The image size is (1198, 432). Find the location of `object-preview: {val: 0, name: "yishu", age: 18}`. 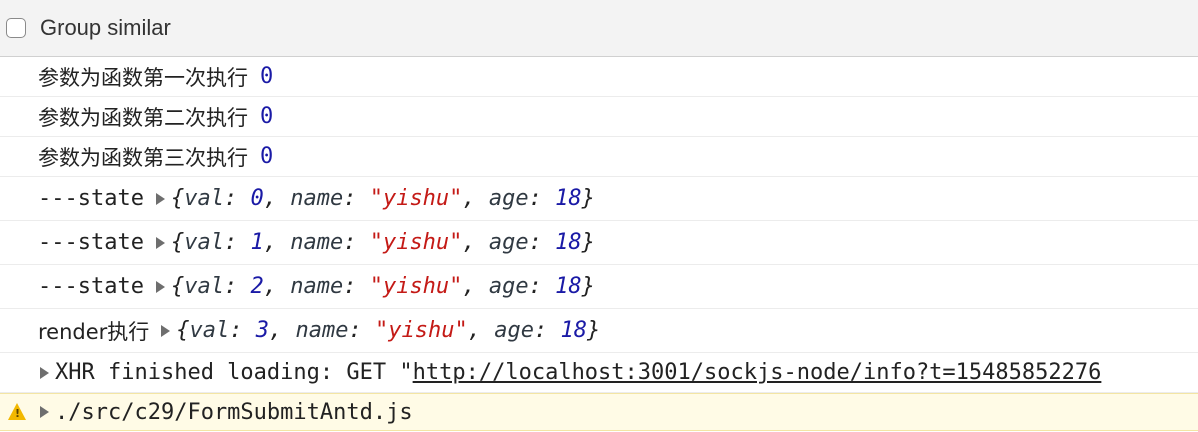

object-preview: {val: 0, name: "yishu", age: 18} is located at coordinates (383, 198).